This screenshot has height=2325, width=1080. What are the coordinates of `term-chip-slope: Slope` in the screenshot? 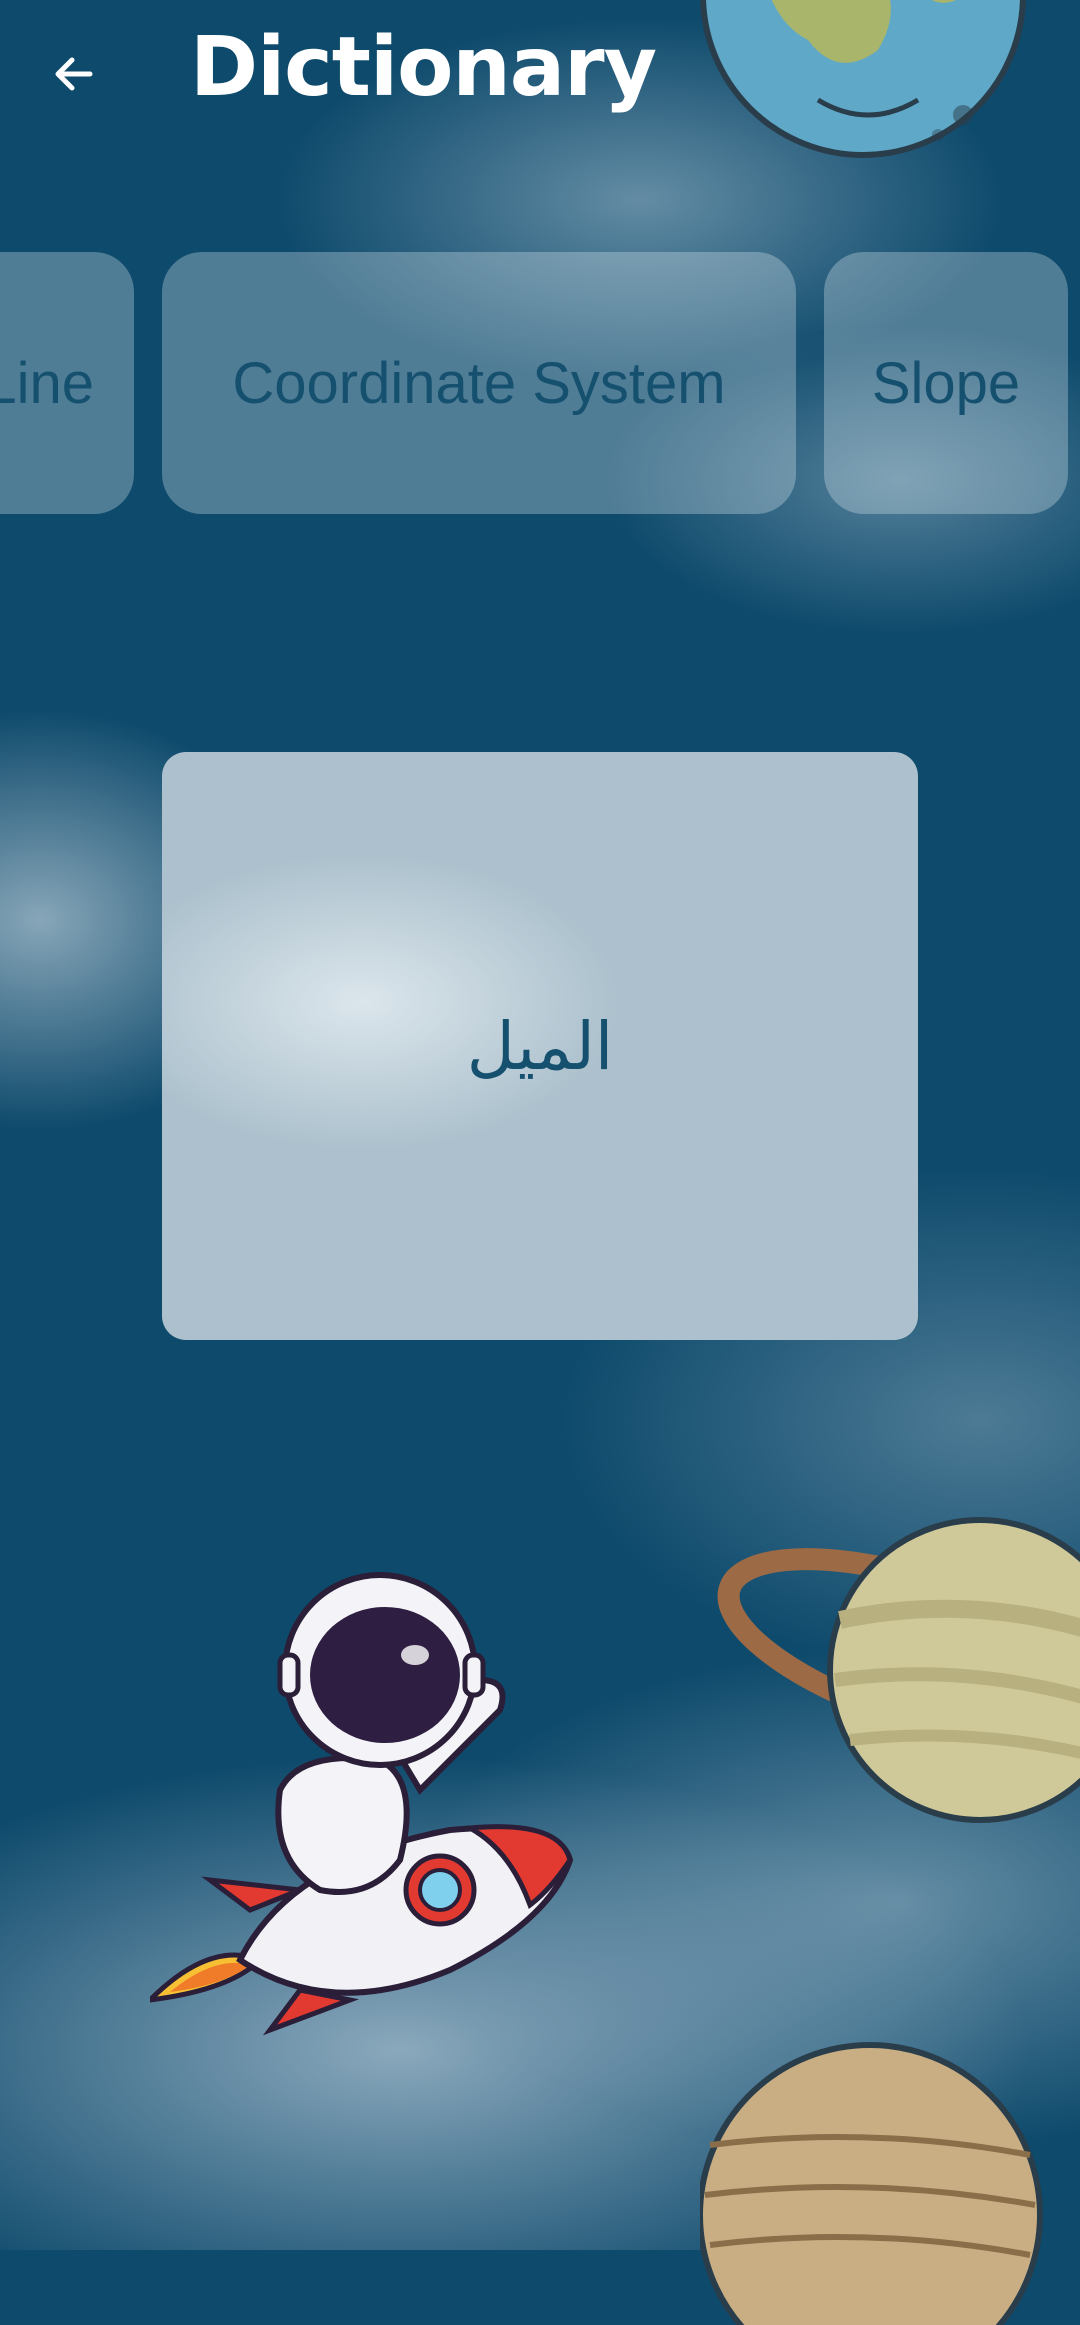 It's located at (946, 383).